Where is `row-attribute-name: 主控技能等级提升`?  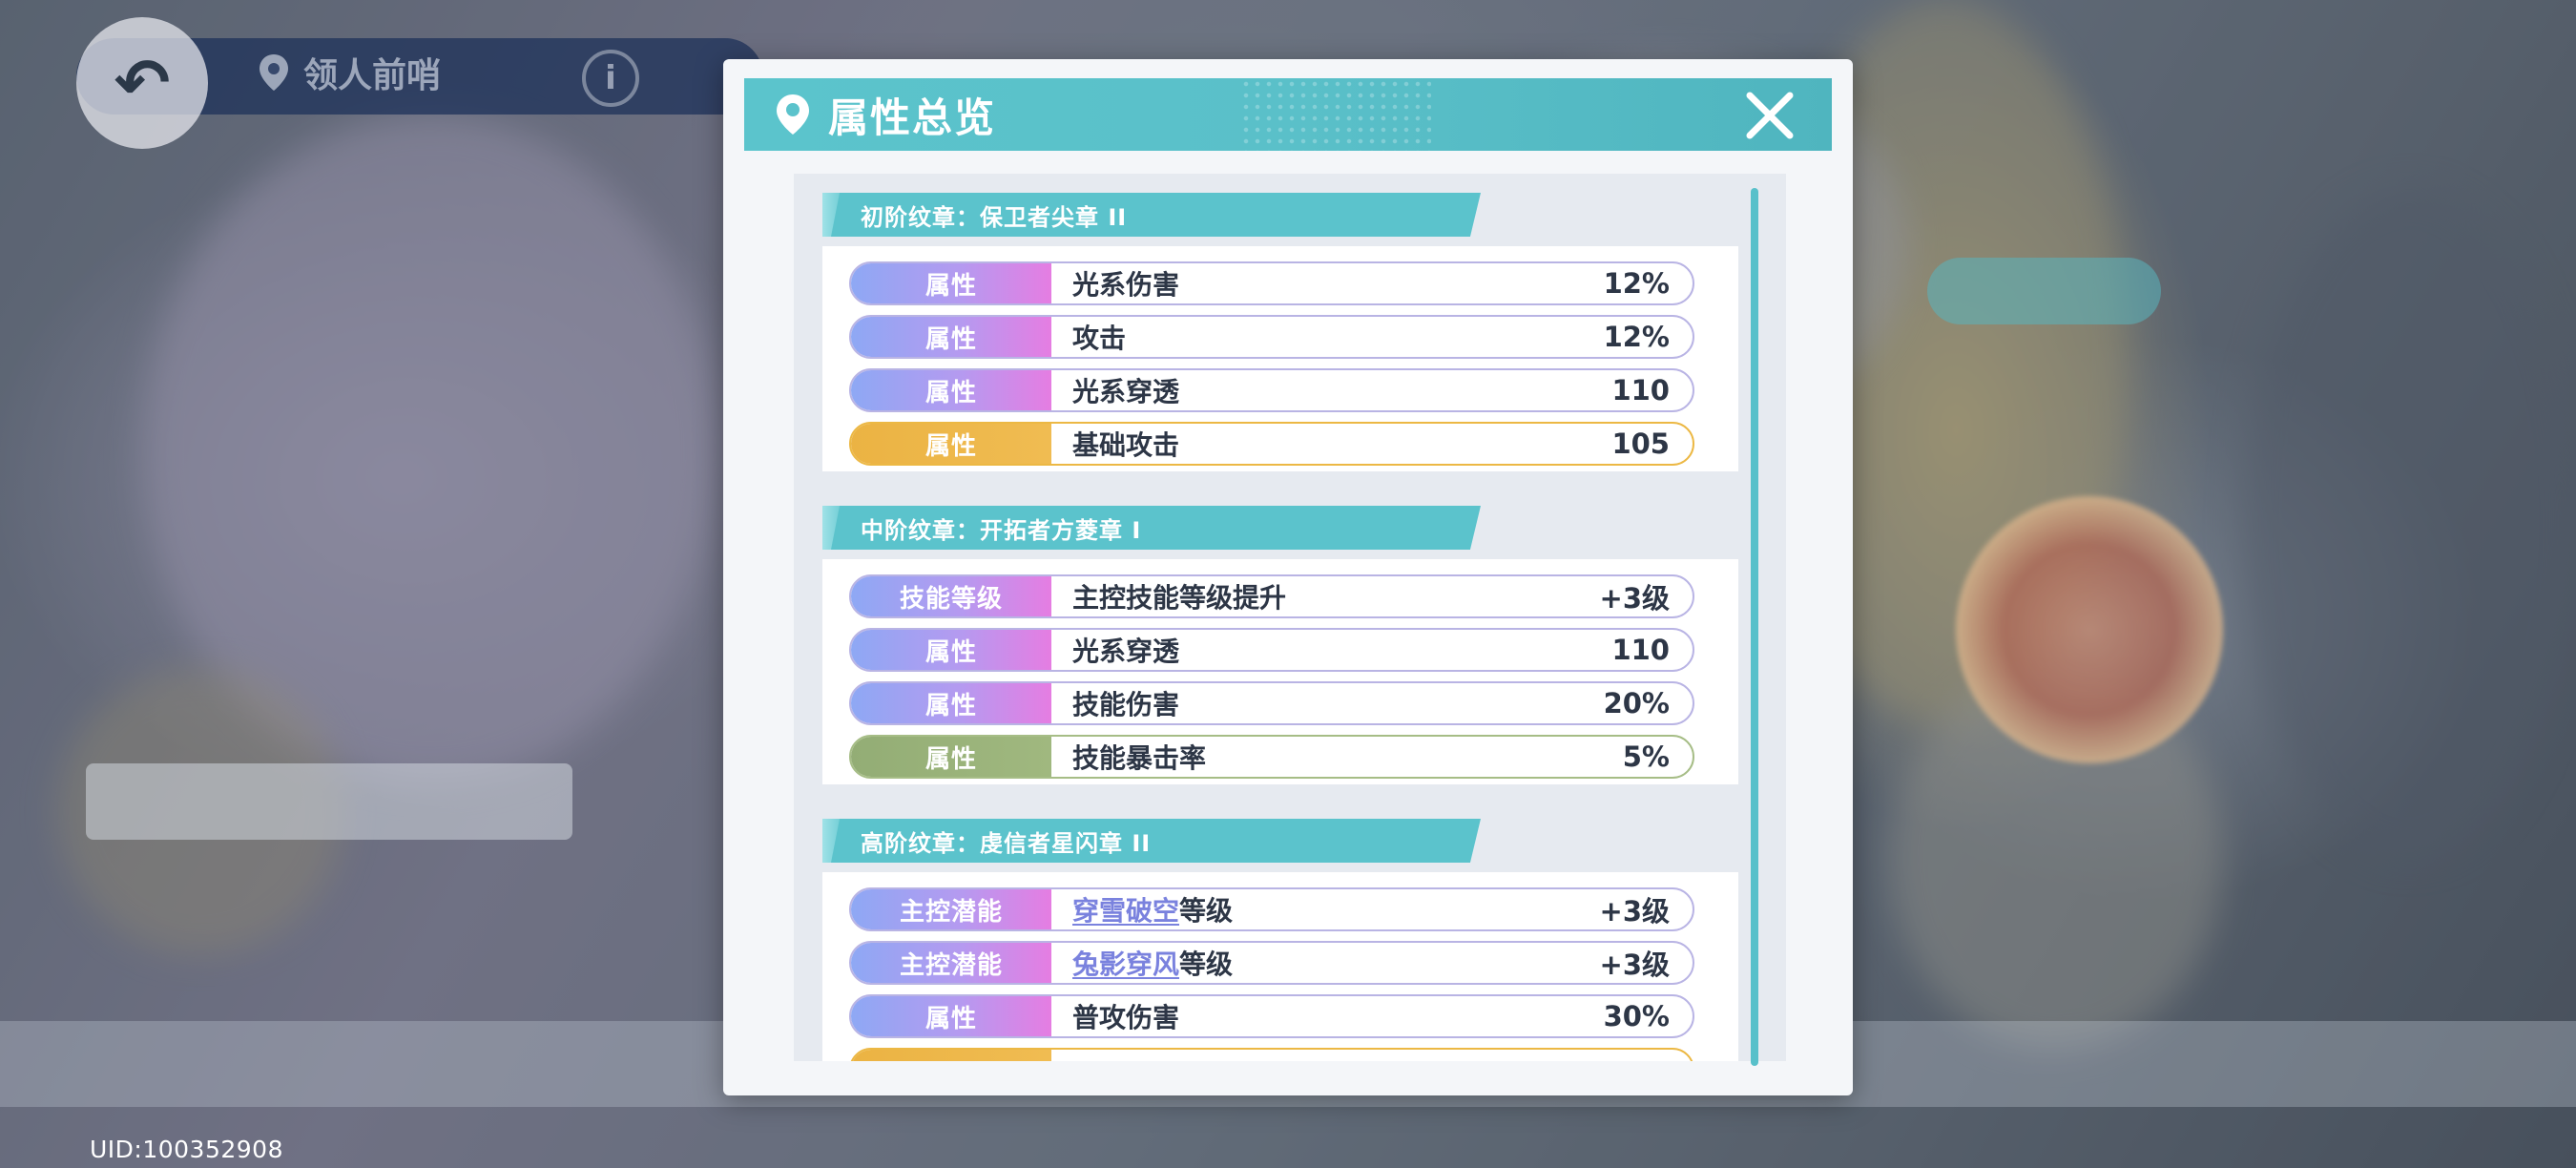
row-attribute-name: 主控技能等级提升 is located at coordinates (1179, 598).